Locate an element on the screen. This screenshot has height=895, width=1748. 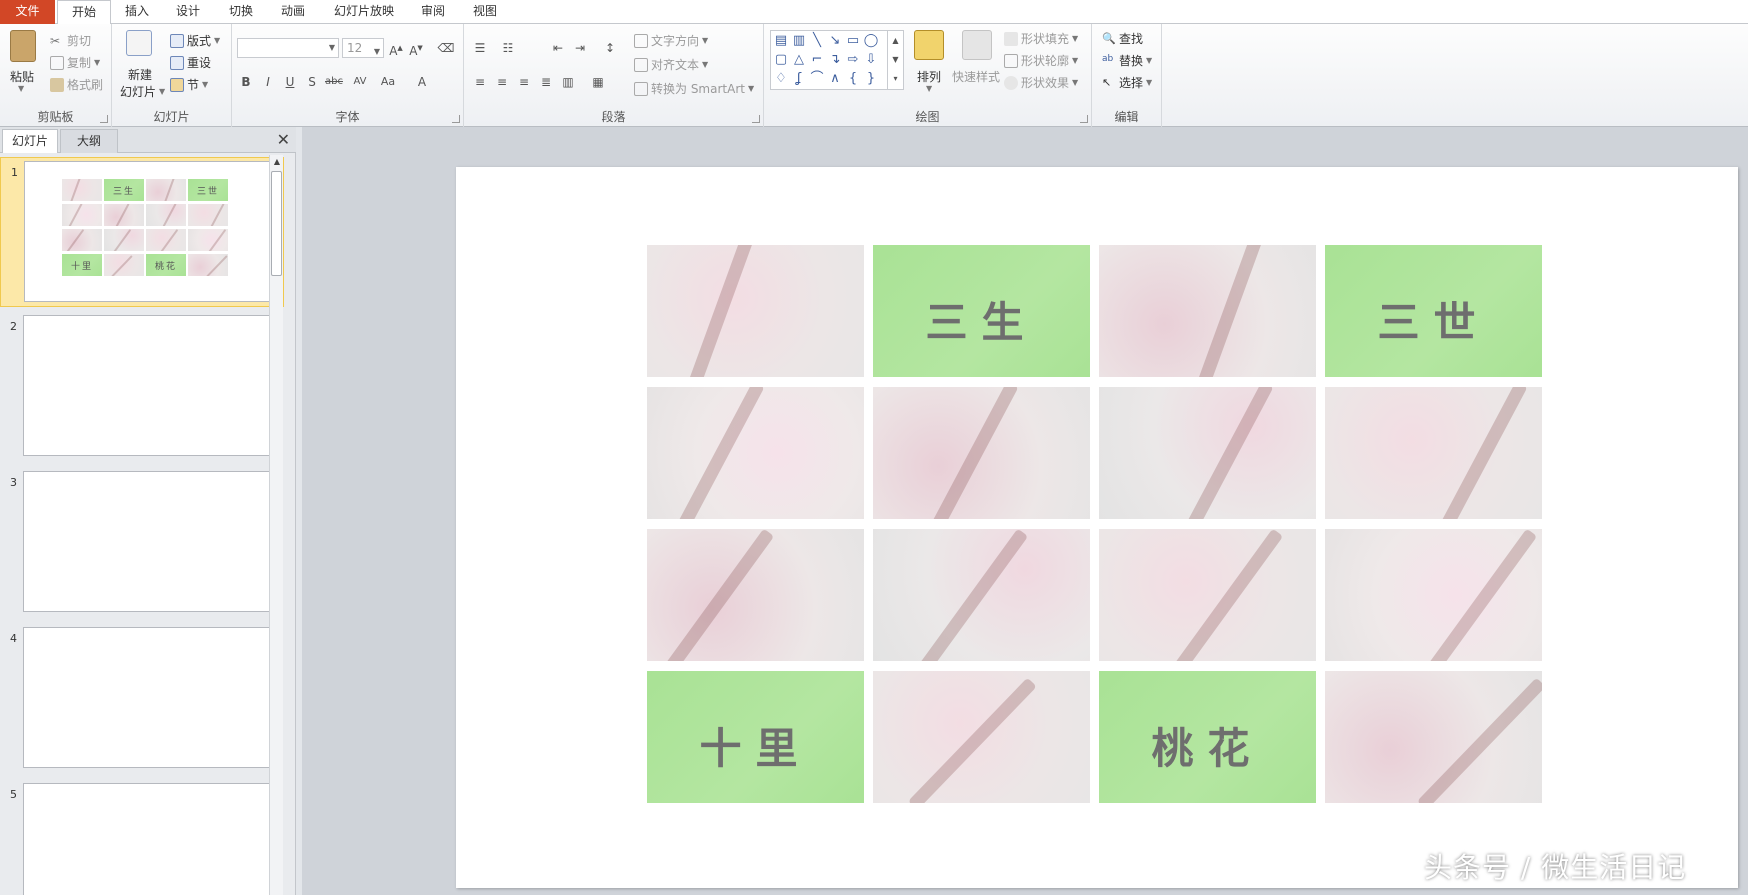
slide-thumbnail-5: 5 is located at coordinates (142, 837).